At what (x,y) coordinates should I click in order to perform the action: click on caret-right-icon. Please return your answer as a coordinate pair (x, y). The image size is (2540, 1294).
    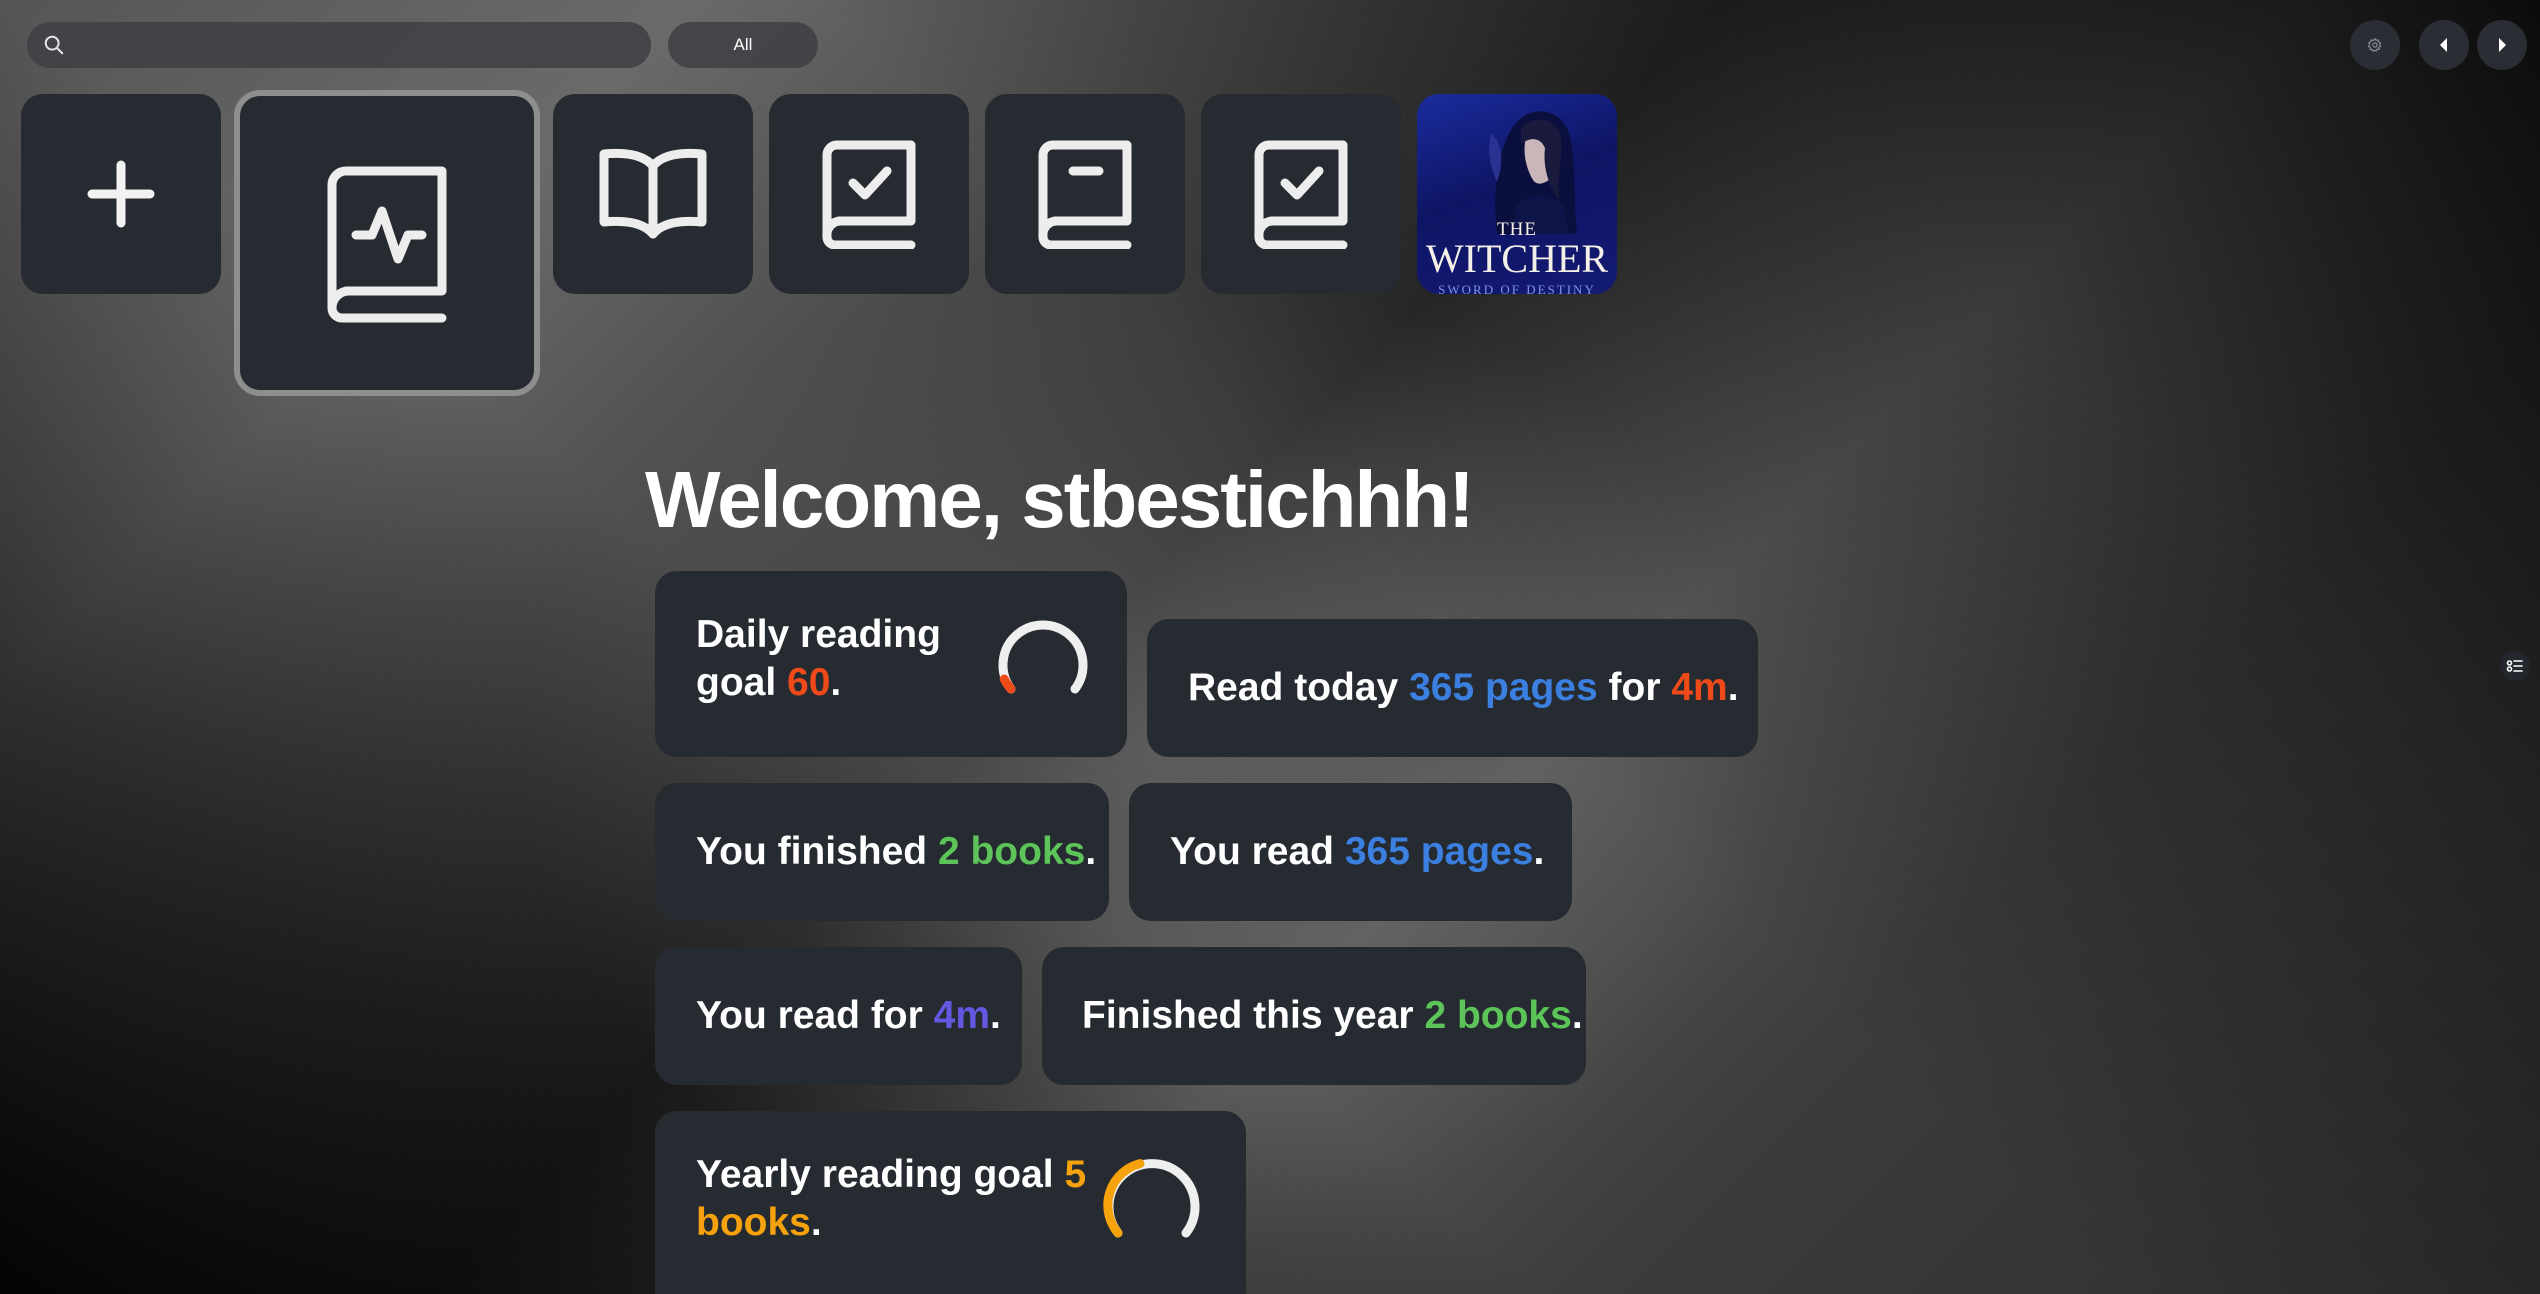
    Looking at the image, I should click on (2502, 45).